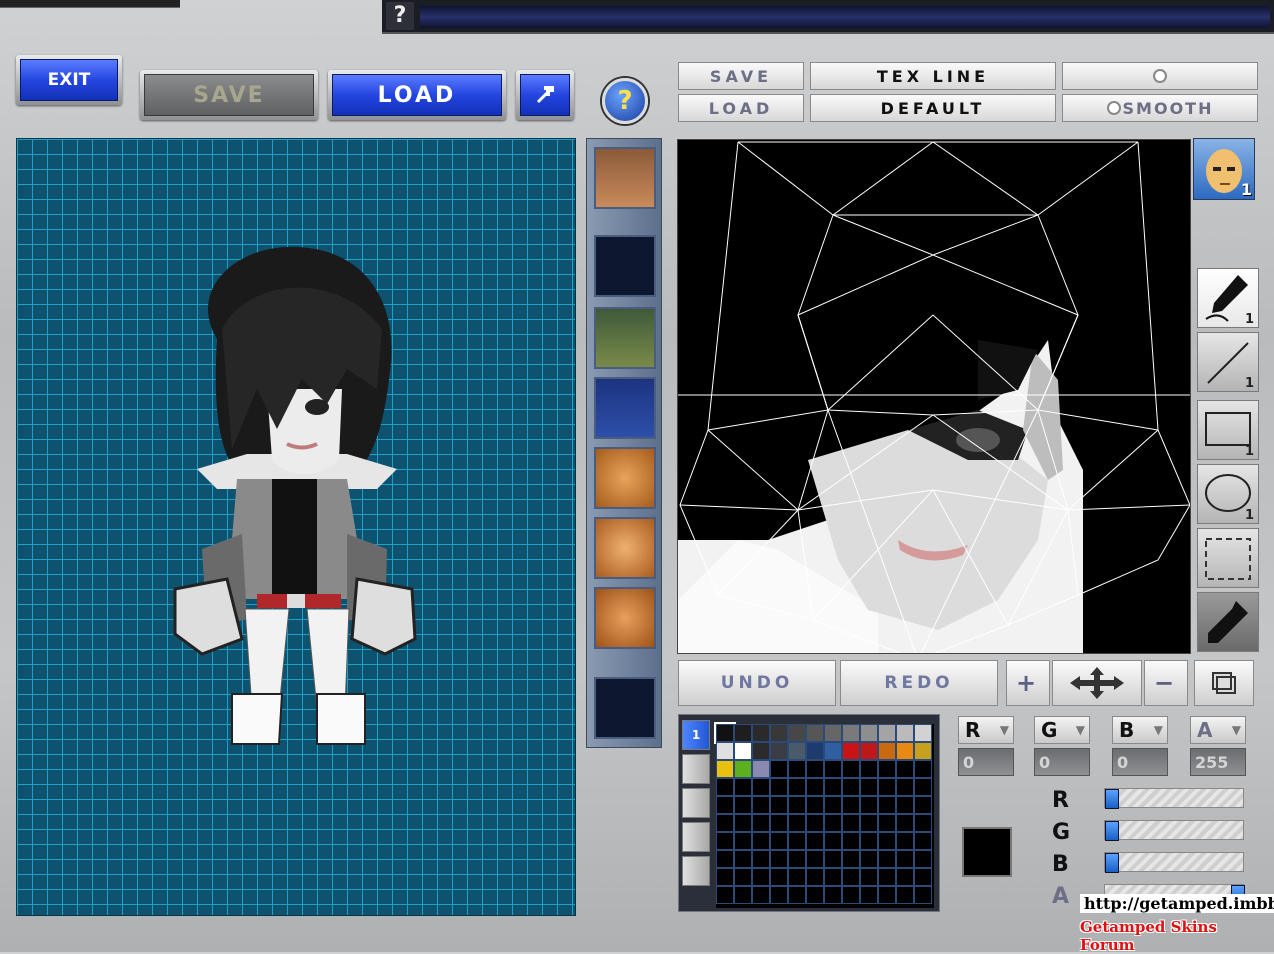 This screenshot has width=1274, height=954. Describe the element at coordinates (1174, 798) in the screenshot. I see `r-slider` at that location.